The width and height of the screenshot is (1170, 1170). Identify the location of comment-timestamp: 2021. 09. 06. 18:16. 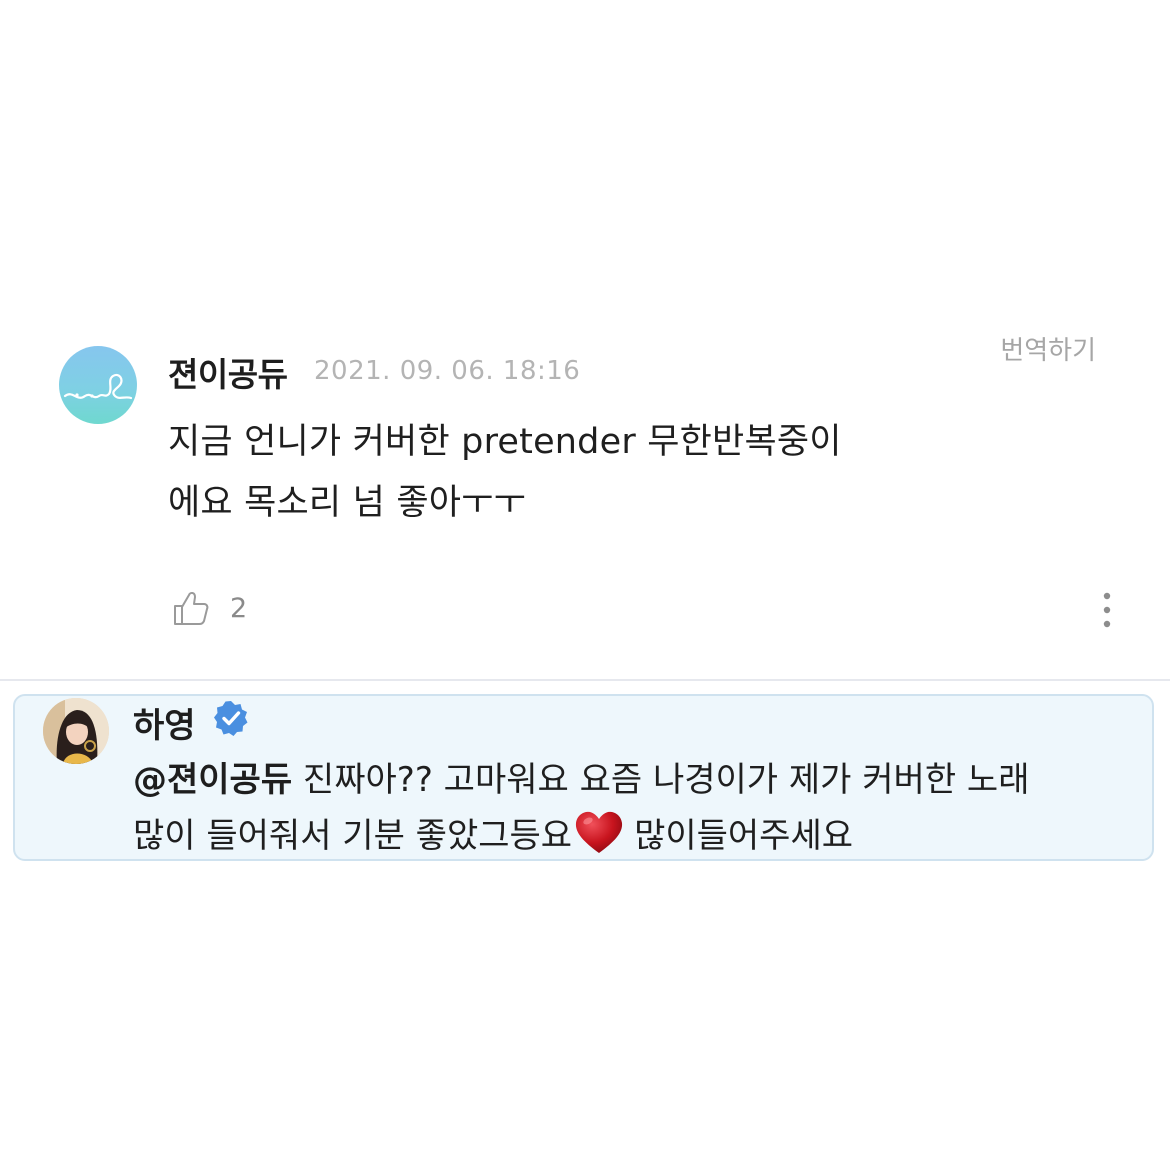
(447, 371).